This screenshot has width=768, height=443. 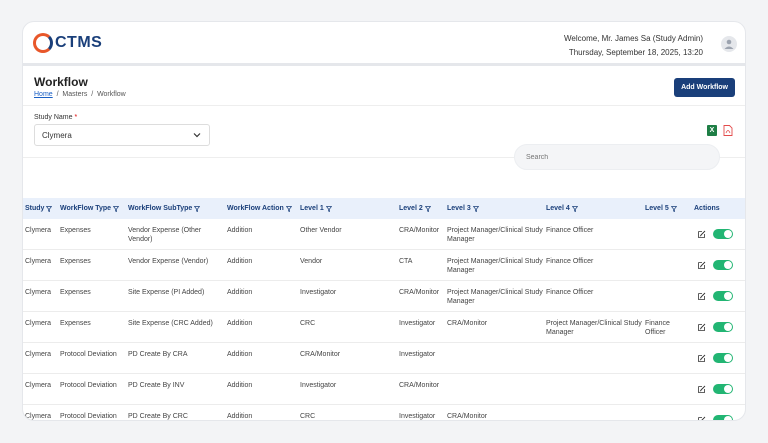 I want to click on study-name-select: Clymera, so click(x=122, y=135).